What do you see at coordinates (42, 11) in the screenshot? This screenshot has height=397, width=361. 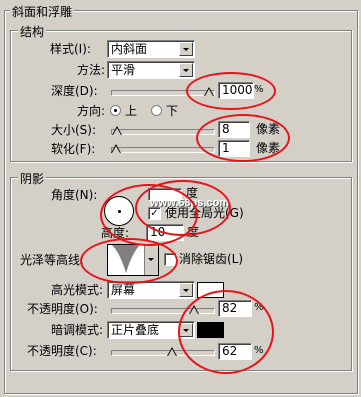 I see `bevel-emboss-title: 斜面和浮雕` at bounding box center [42, 11].